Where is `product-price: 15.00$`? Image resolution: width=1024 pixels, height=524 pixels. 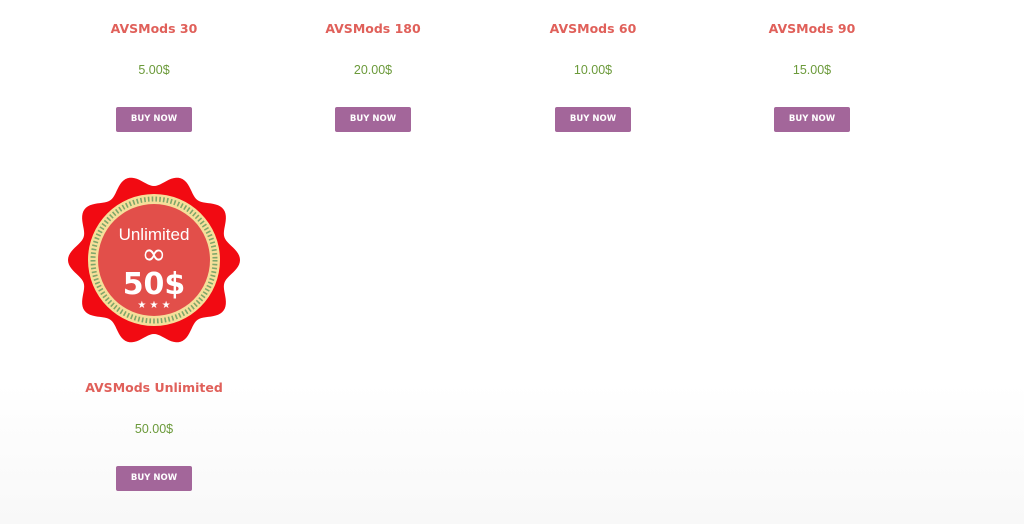
product-price: 15.00$ is located at coordinates (812, 70).